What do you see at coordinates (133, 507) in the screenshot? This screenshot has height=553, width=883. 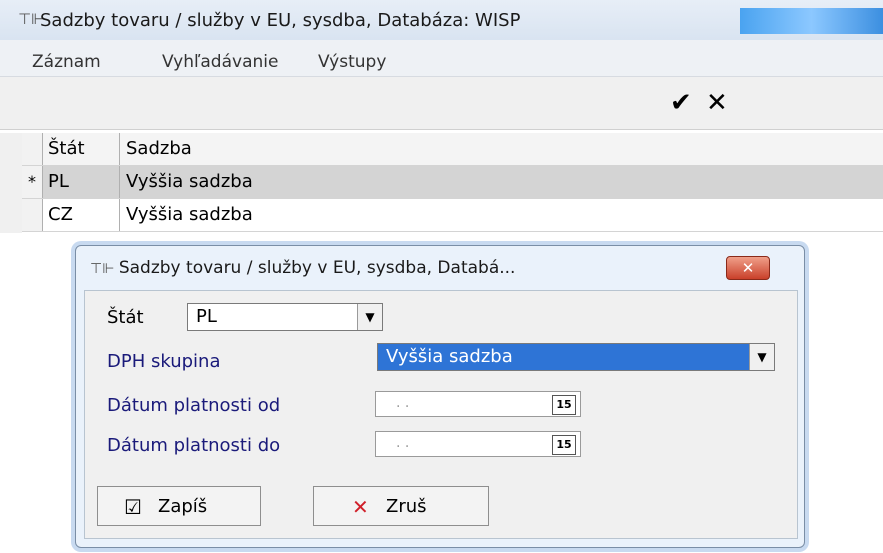 I see `checkbox-check-icon: ☑` at bounding box center [133, 507].